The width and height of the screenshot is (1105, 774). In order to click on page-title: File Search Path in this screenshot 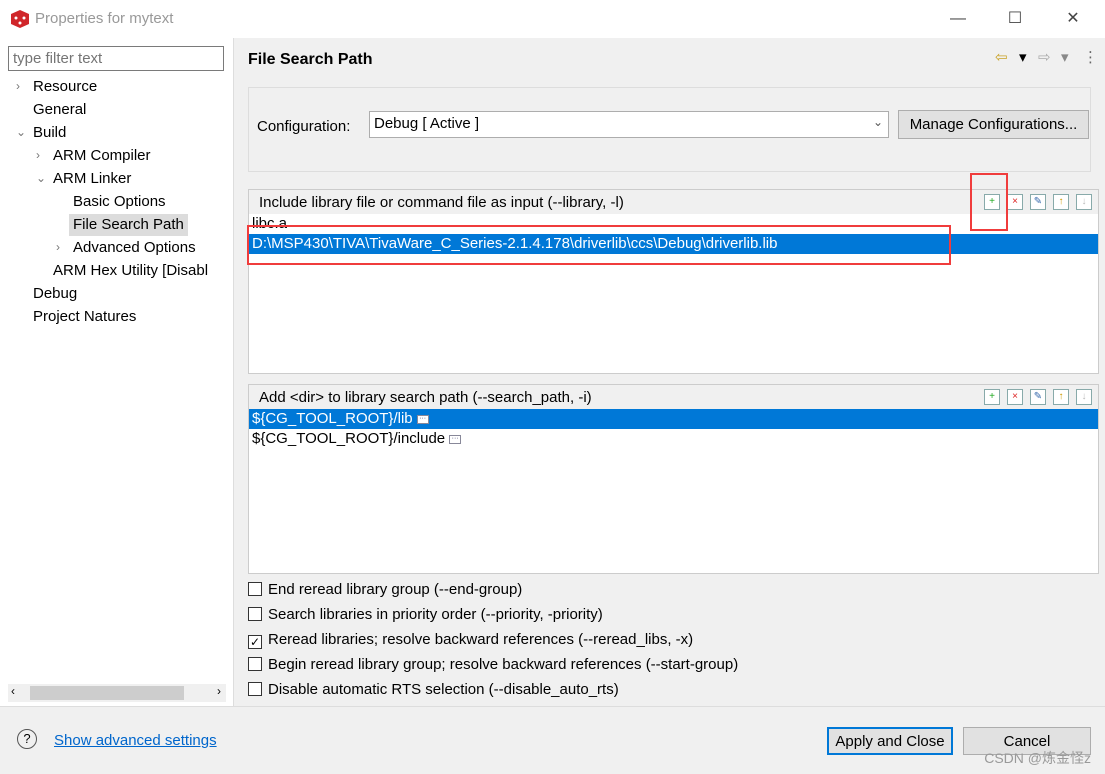, I will do `click(310, 59)`.